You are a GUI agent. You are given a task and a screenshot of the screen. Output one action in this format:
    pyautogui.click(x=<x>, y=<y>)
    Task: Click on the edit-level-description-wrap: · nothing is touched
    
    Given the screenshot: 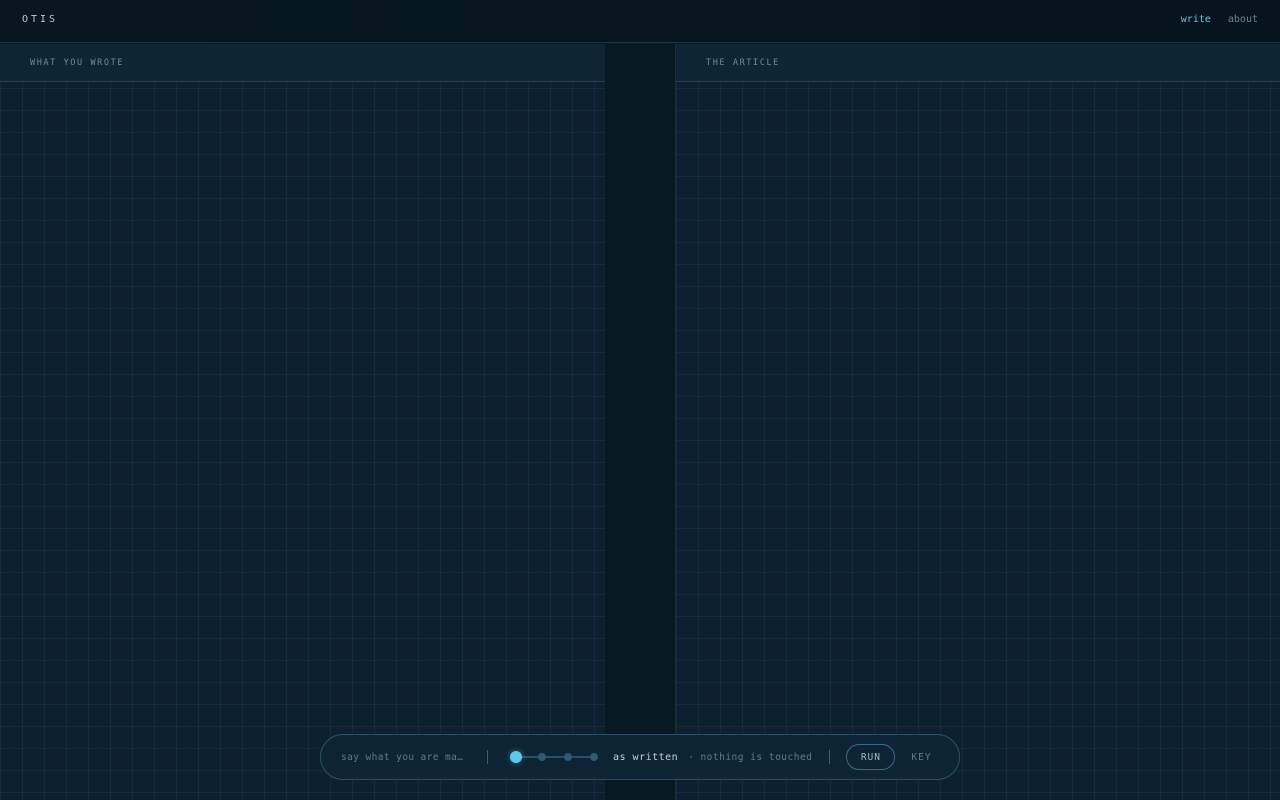 What is the action you would take?
    pyautogui.click(x=750, y=757)
    